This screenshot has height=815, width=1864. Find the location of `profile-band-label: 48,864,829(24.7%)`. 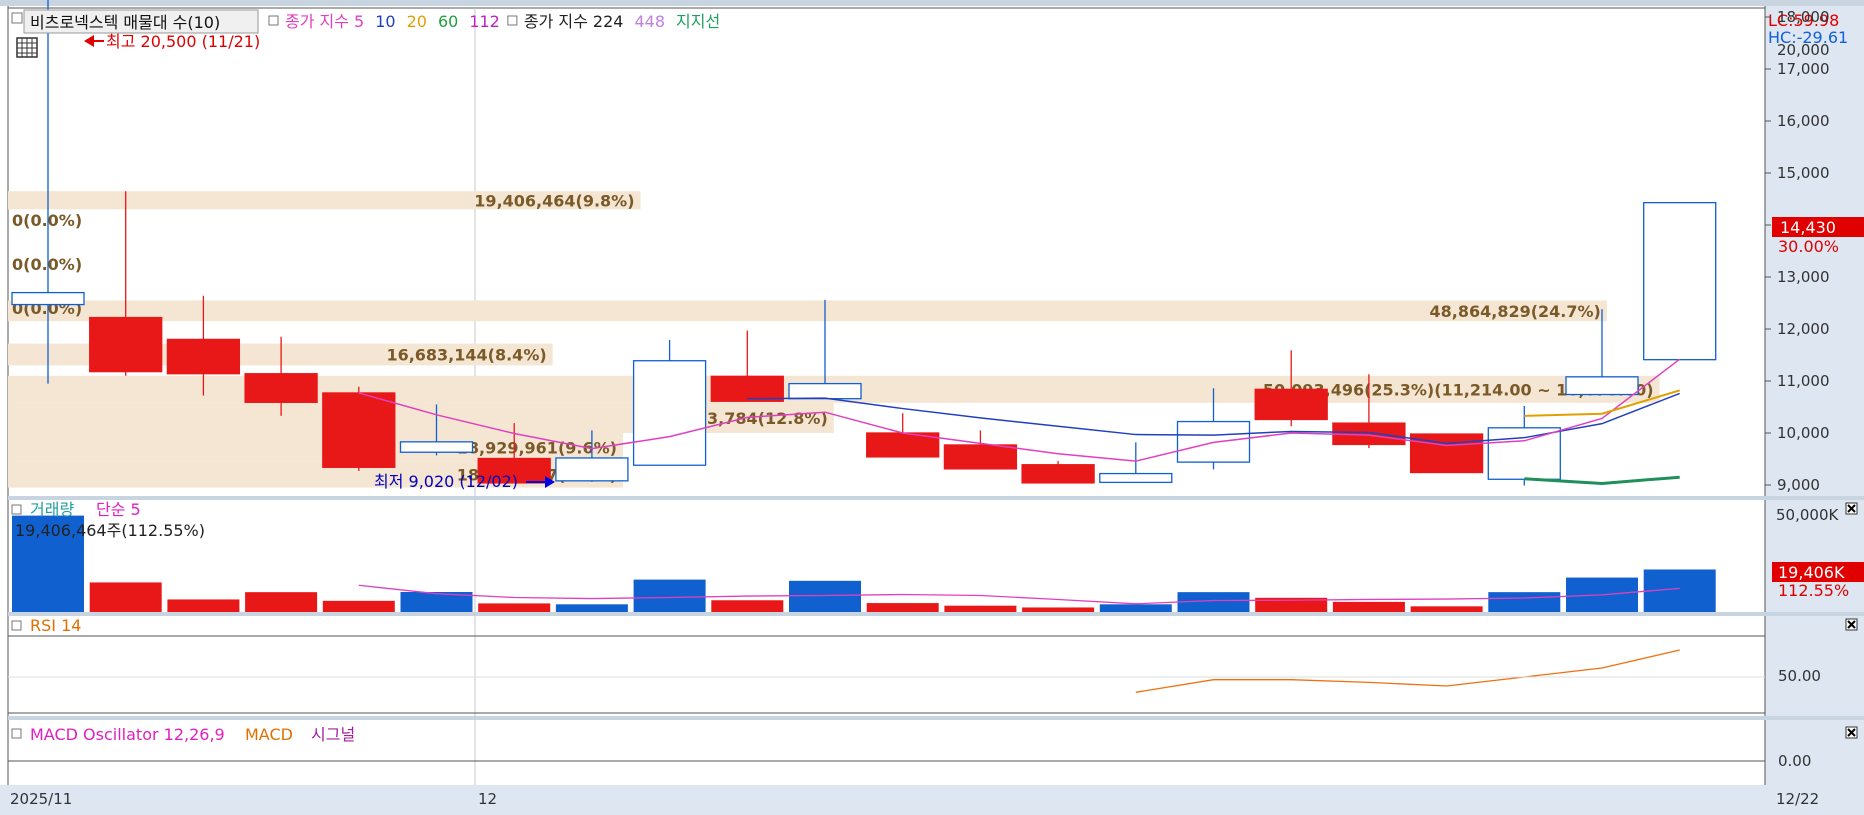

profile-band-label: 48,864,829(24.7%) is located at coordinates (1515, 311).